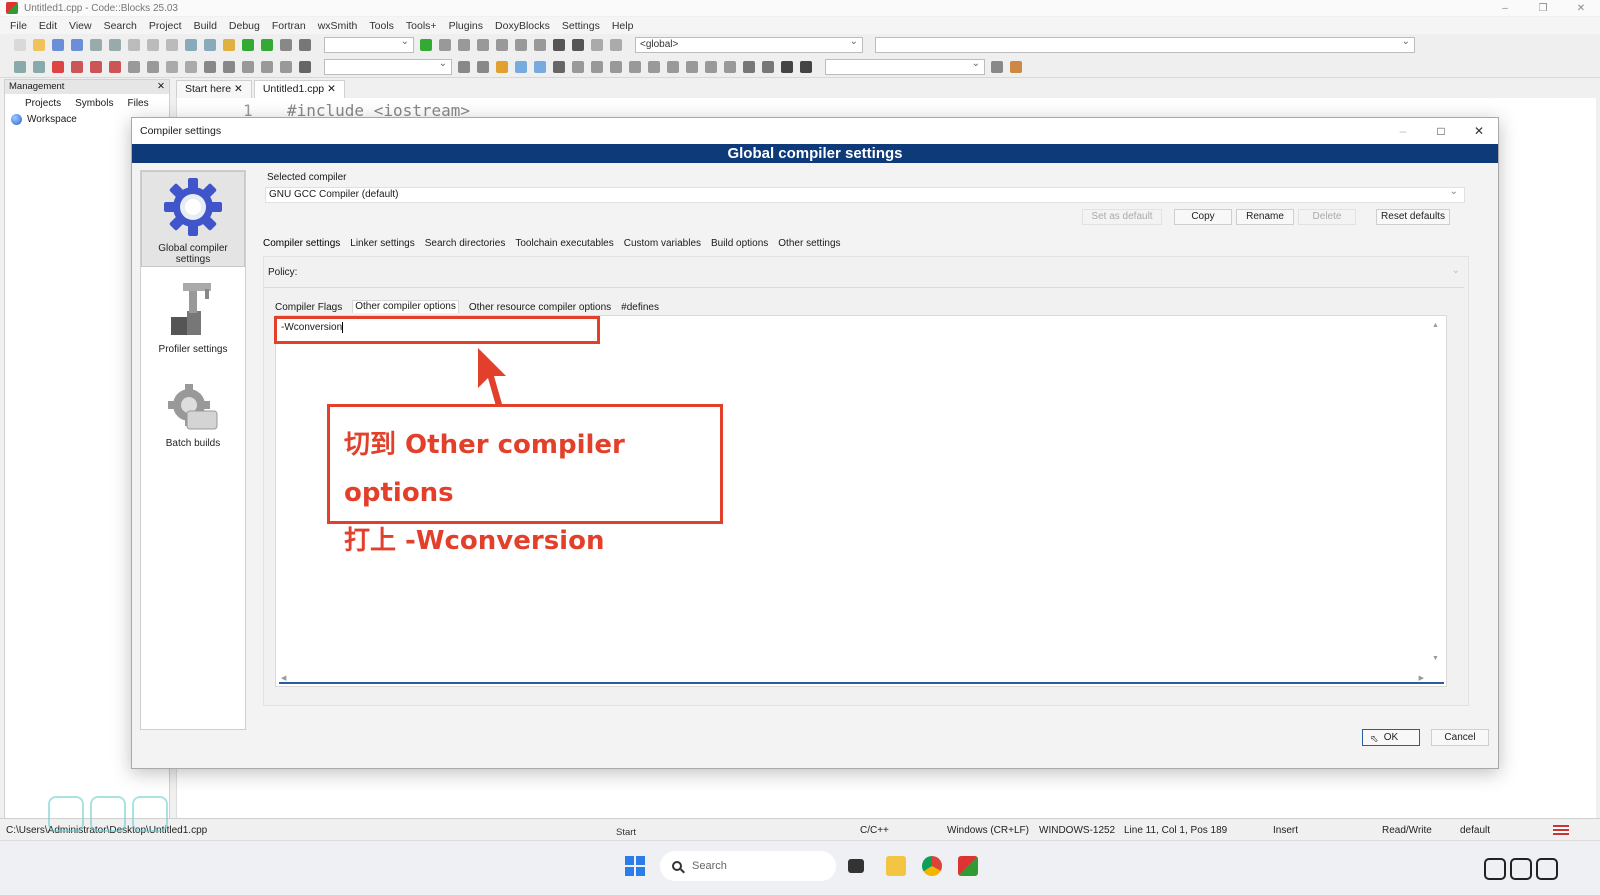 Image resolution: width=1600 pixels, height=895 pixels. I want to click on tab-search-directories: Search directories, so click(465, 243).